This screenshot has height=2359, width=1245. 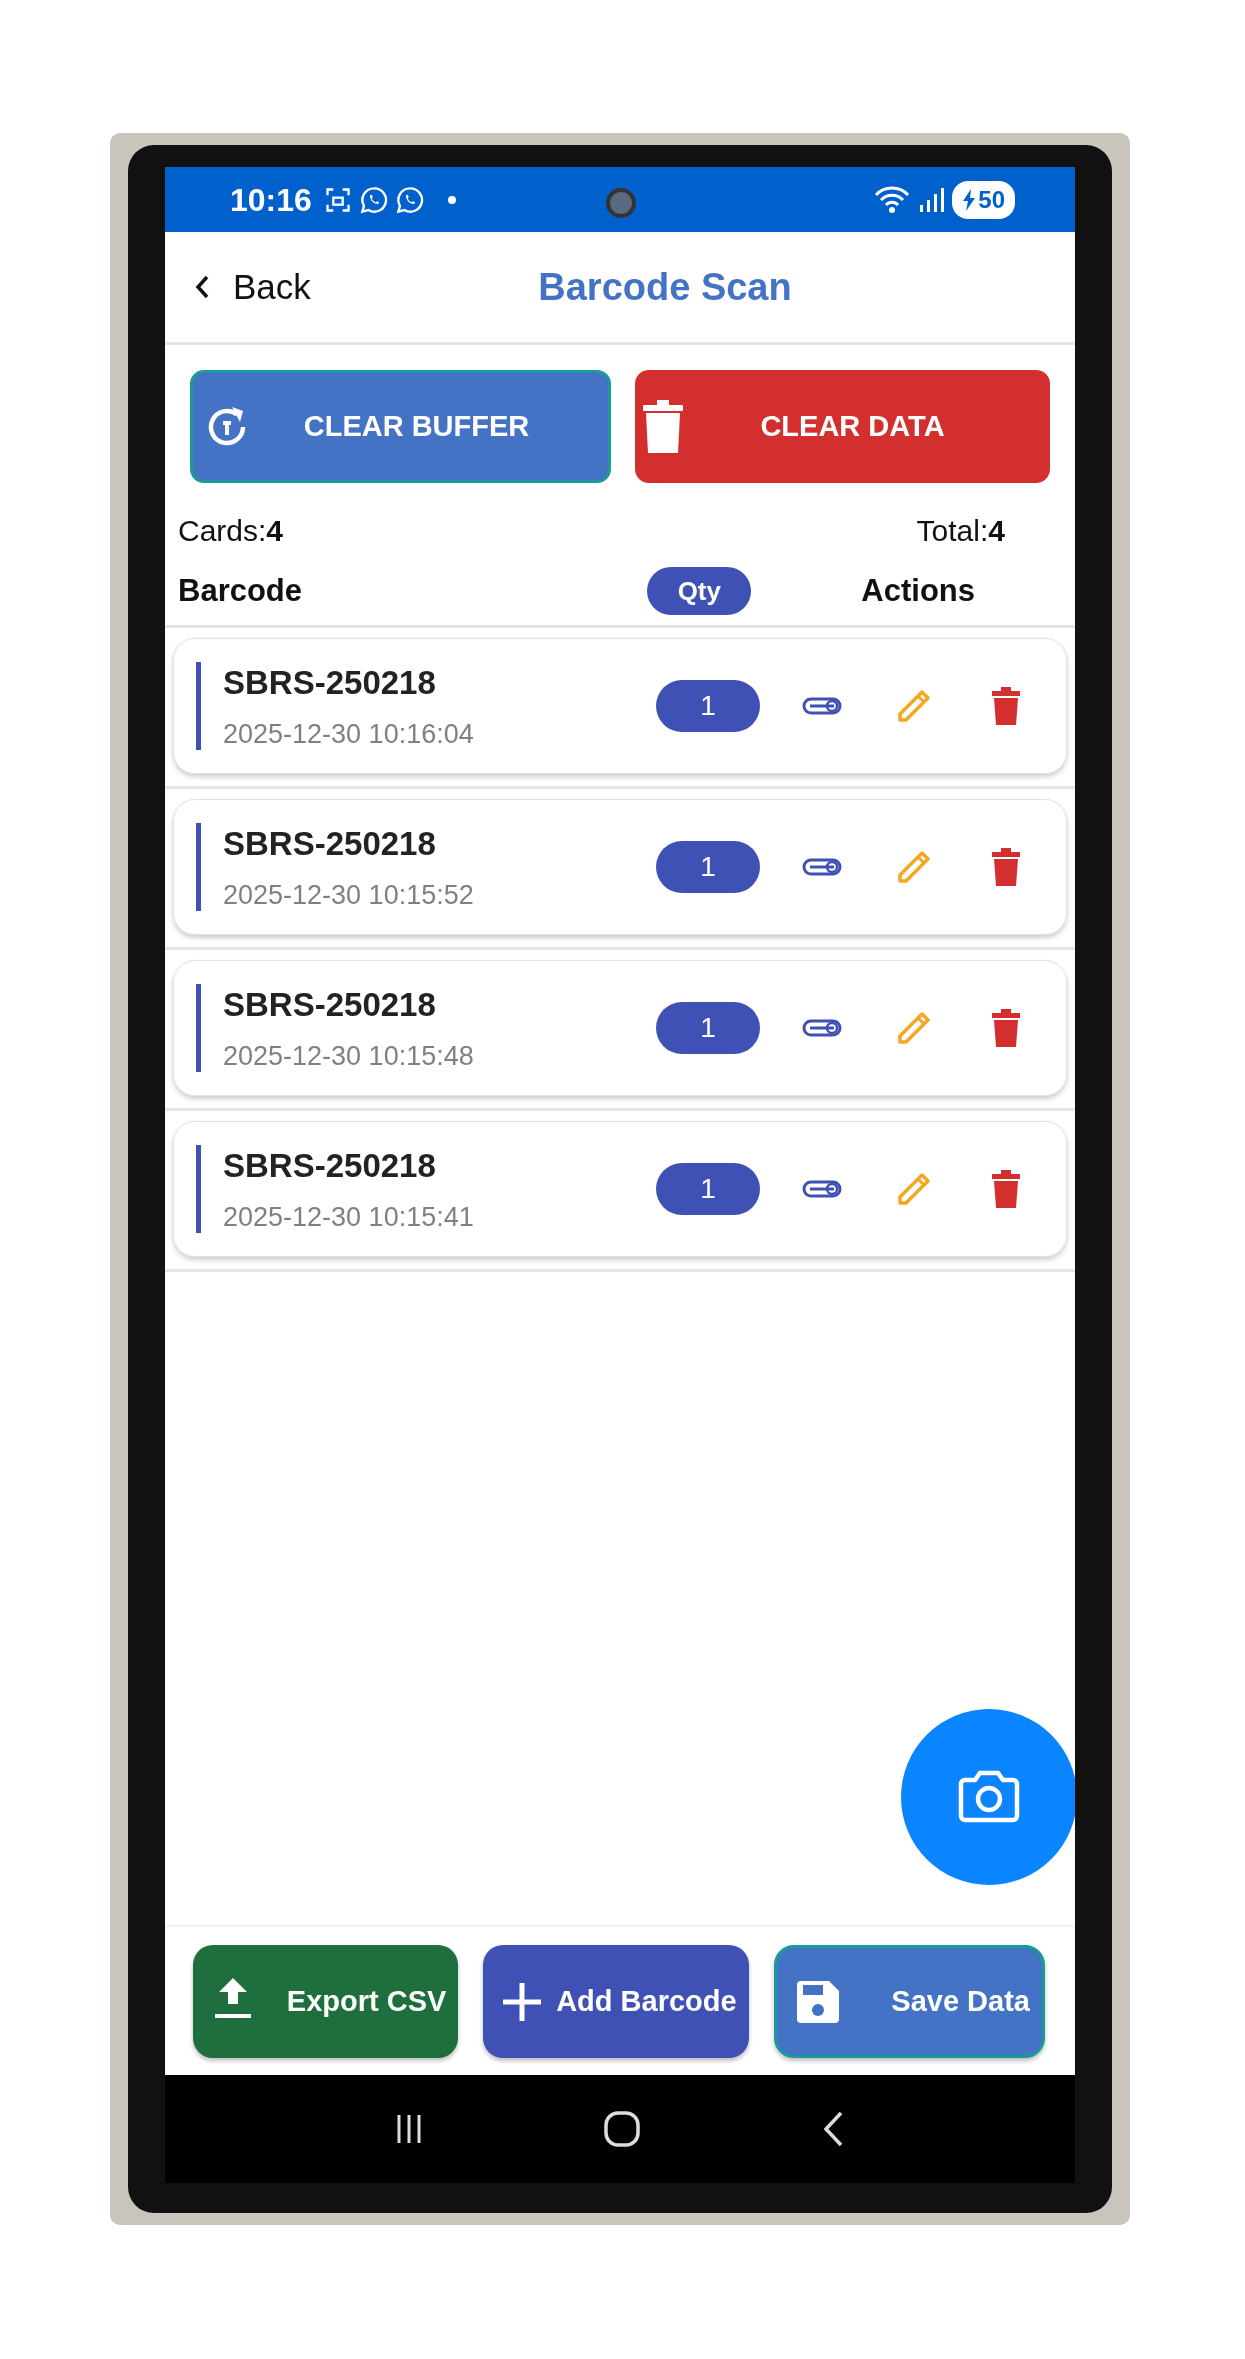 What do you see at coordinates (349, 734) in the screenshot?
I see `timestamp-text: 2025-12-30 10:16:04` at bounding box center [349, 734].